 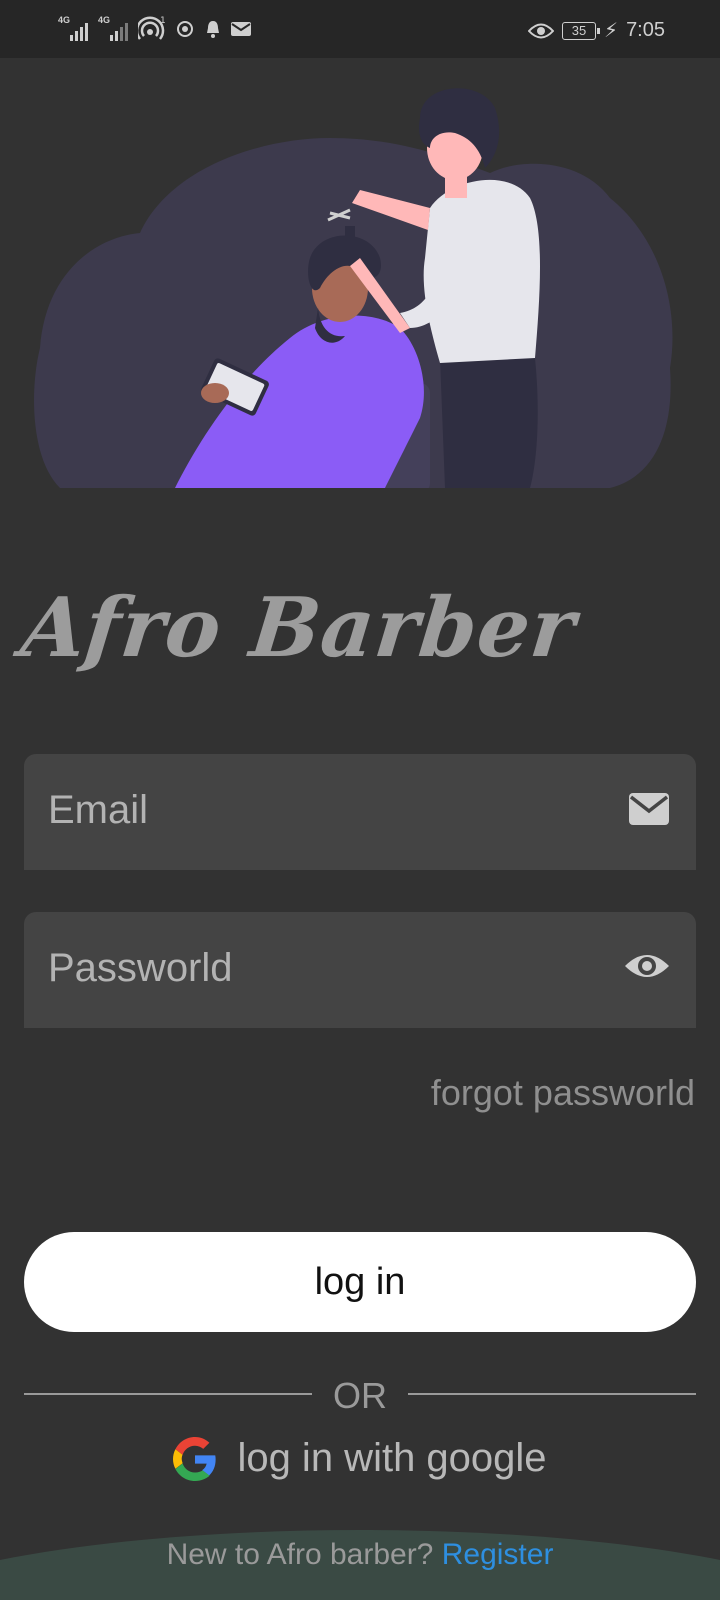 I want to click on register-link: Register, so click(x=498, y=1554).